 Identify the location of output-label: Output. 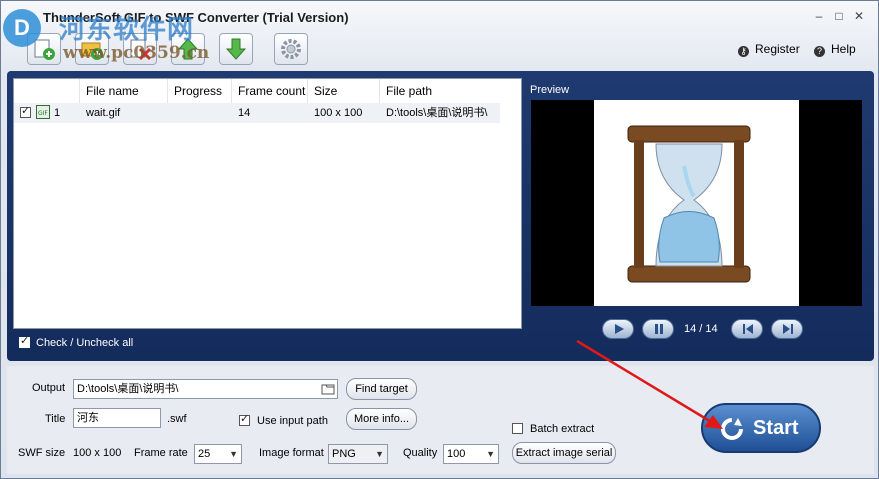
(49, 388).